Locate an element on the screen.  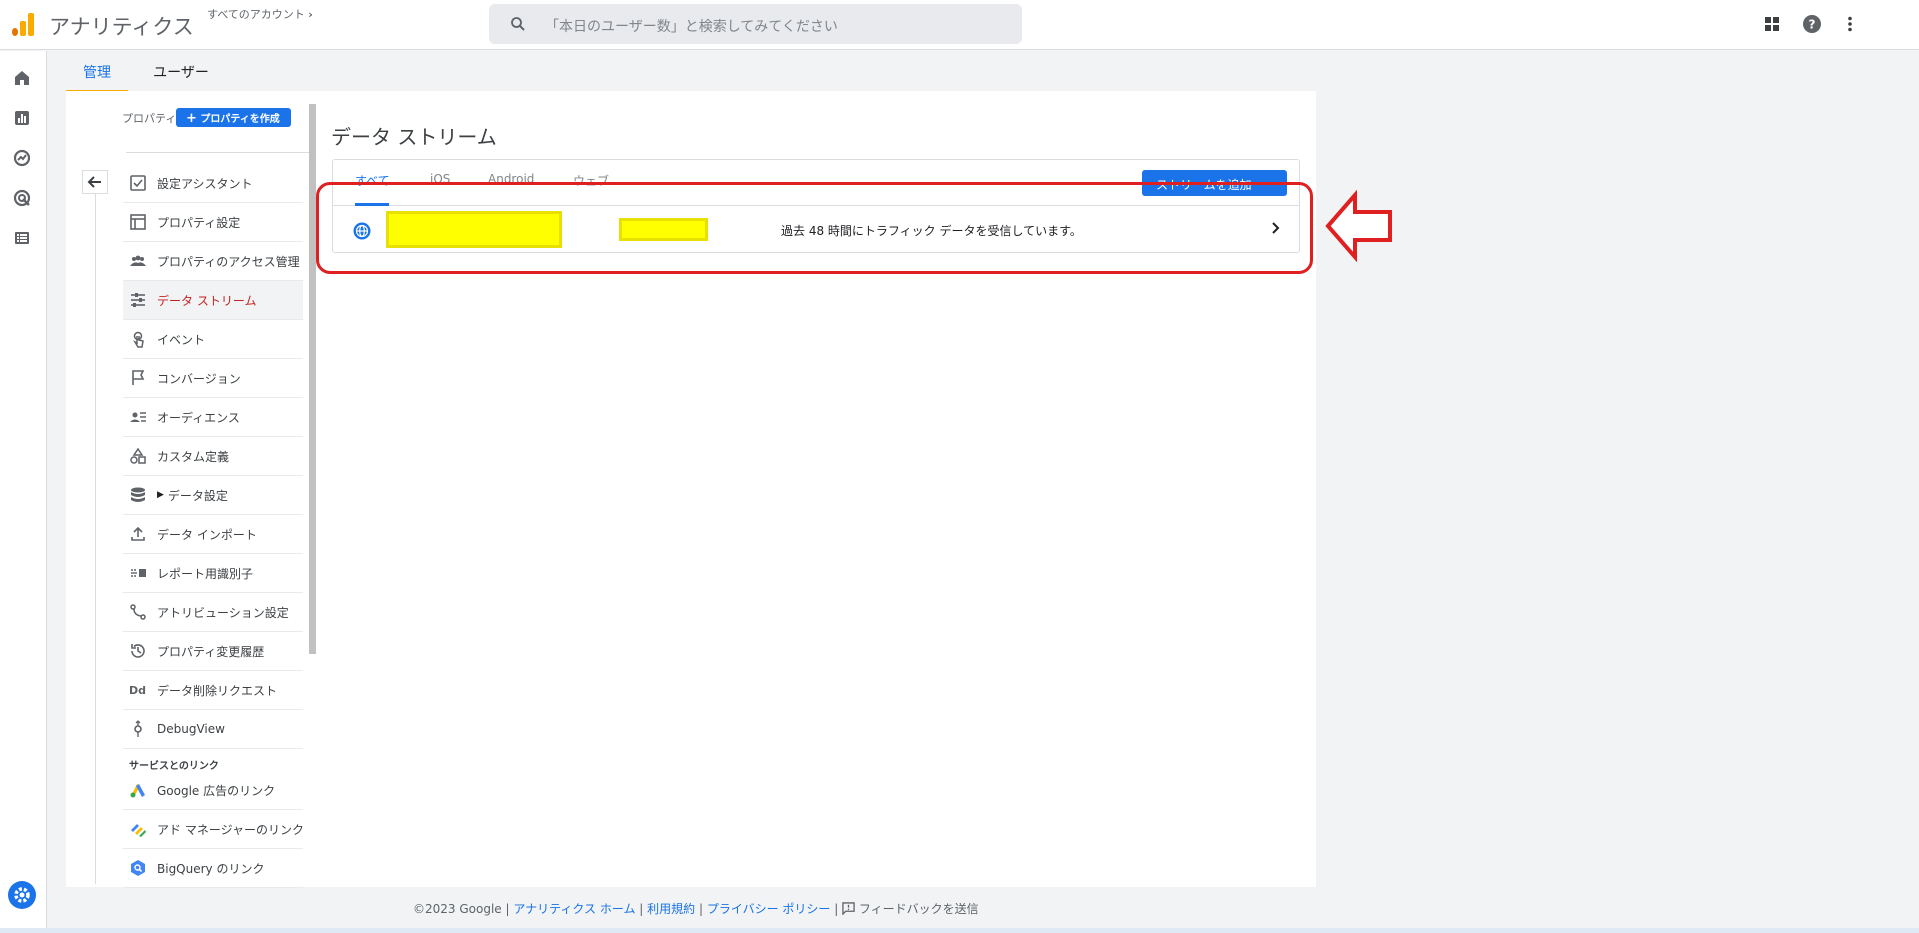
sidebar-item-google-ads-links: Google 広告のリンク is located at coordinates (213, 790).